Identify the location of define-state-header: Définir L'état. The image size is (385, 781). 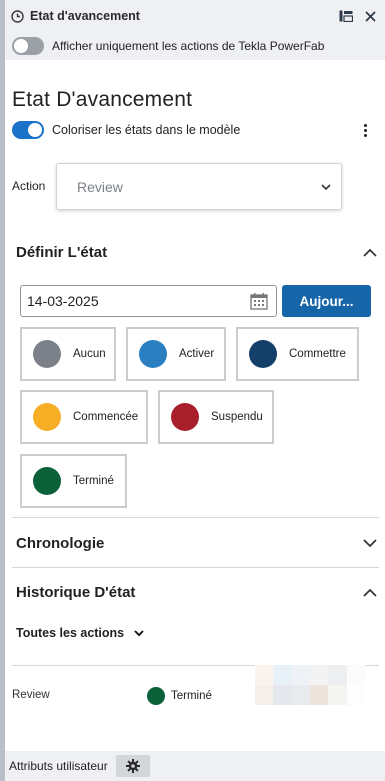
(198, 252).